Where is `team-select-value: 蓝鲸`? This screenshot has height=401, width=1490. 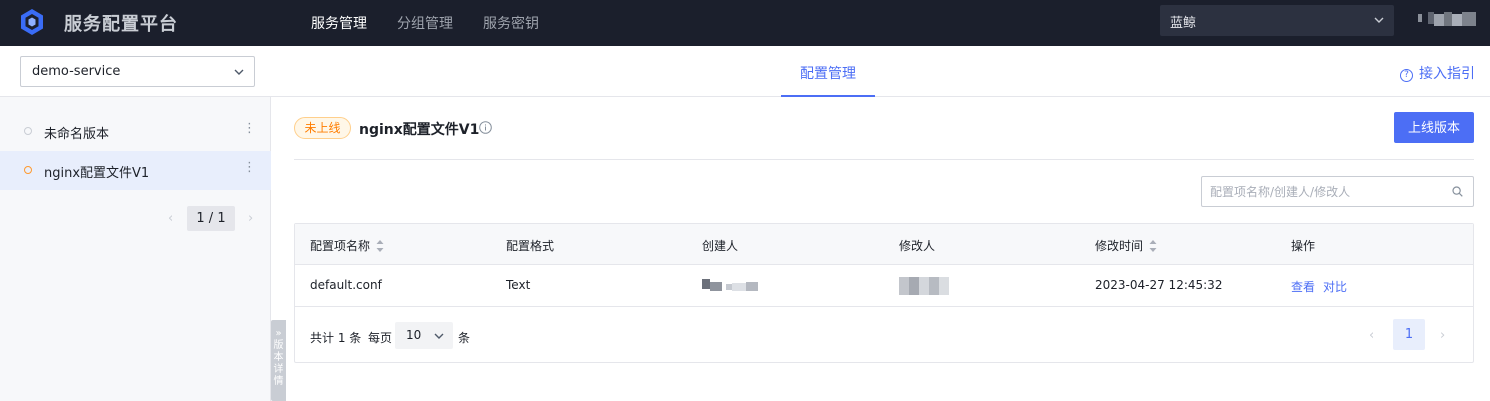 team-select-value: 蓝鲸 is located at coordinates (1183, 23).